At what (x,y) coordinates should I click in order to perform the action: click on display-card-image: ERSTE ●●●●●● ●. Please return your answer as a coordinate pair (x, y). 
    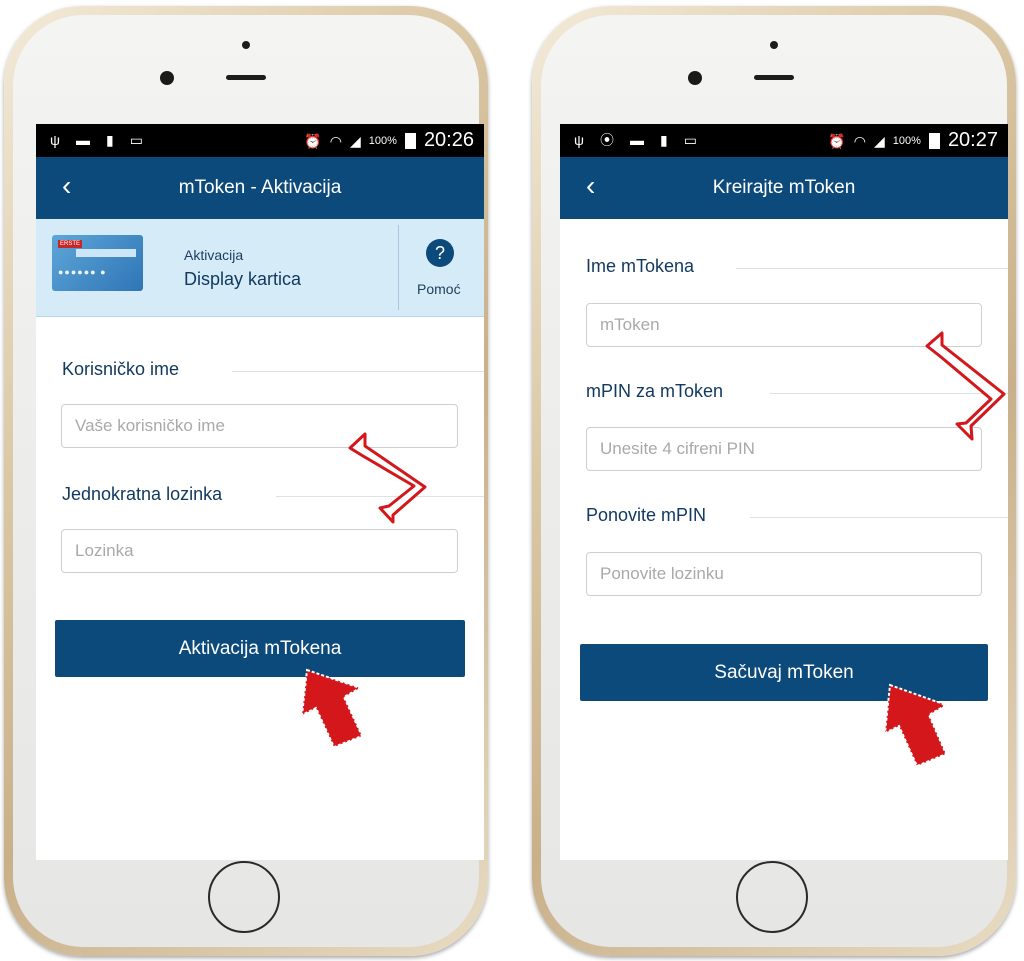
    Looking at the image, I should click on (97, 263).